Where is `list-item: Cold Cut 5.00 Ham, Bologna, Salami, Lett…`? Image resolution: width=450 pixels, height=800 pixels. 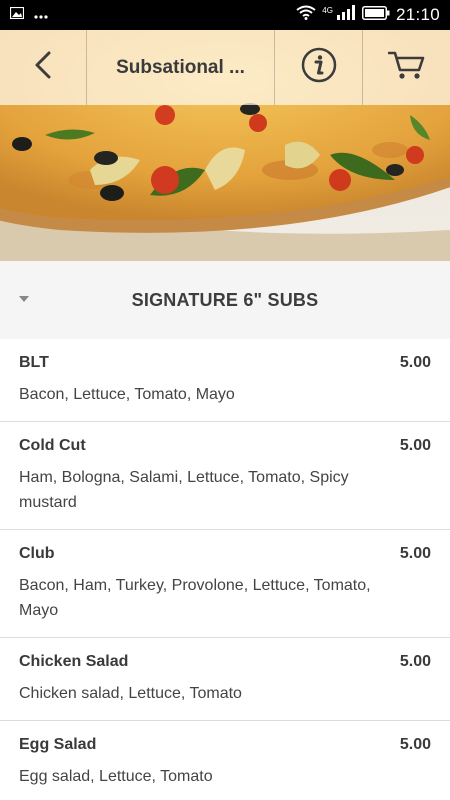
list-item: Cold Cut 5.00 Ham, Bologna, Salami, Lett… is located at coordinates (225, 476).